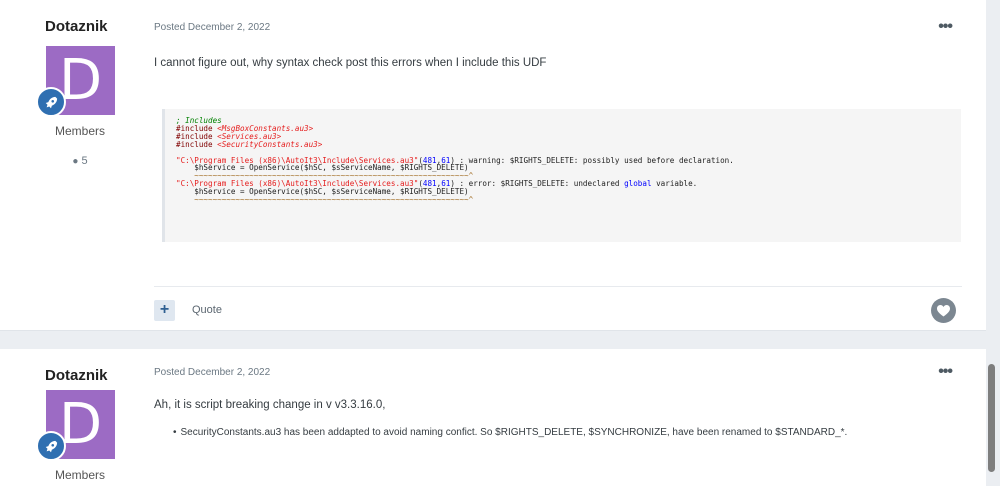  Describe the element at coordinates (194, 144) in the screenshot. I see `code-include-keyword: #include` at that location.